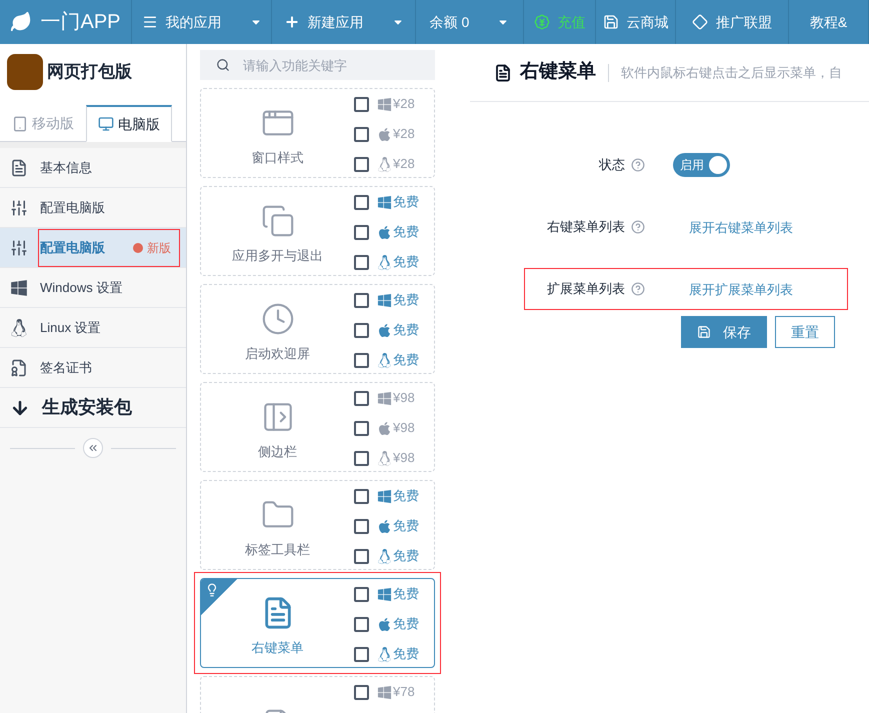 The height and width of the screenshot is (713, 869). I want to click on reset-button: 重置, so click(805, 332).